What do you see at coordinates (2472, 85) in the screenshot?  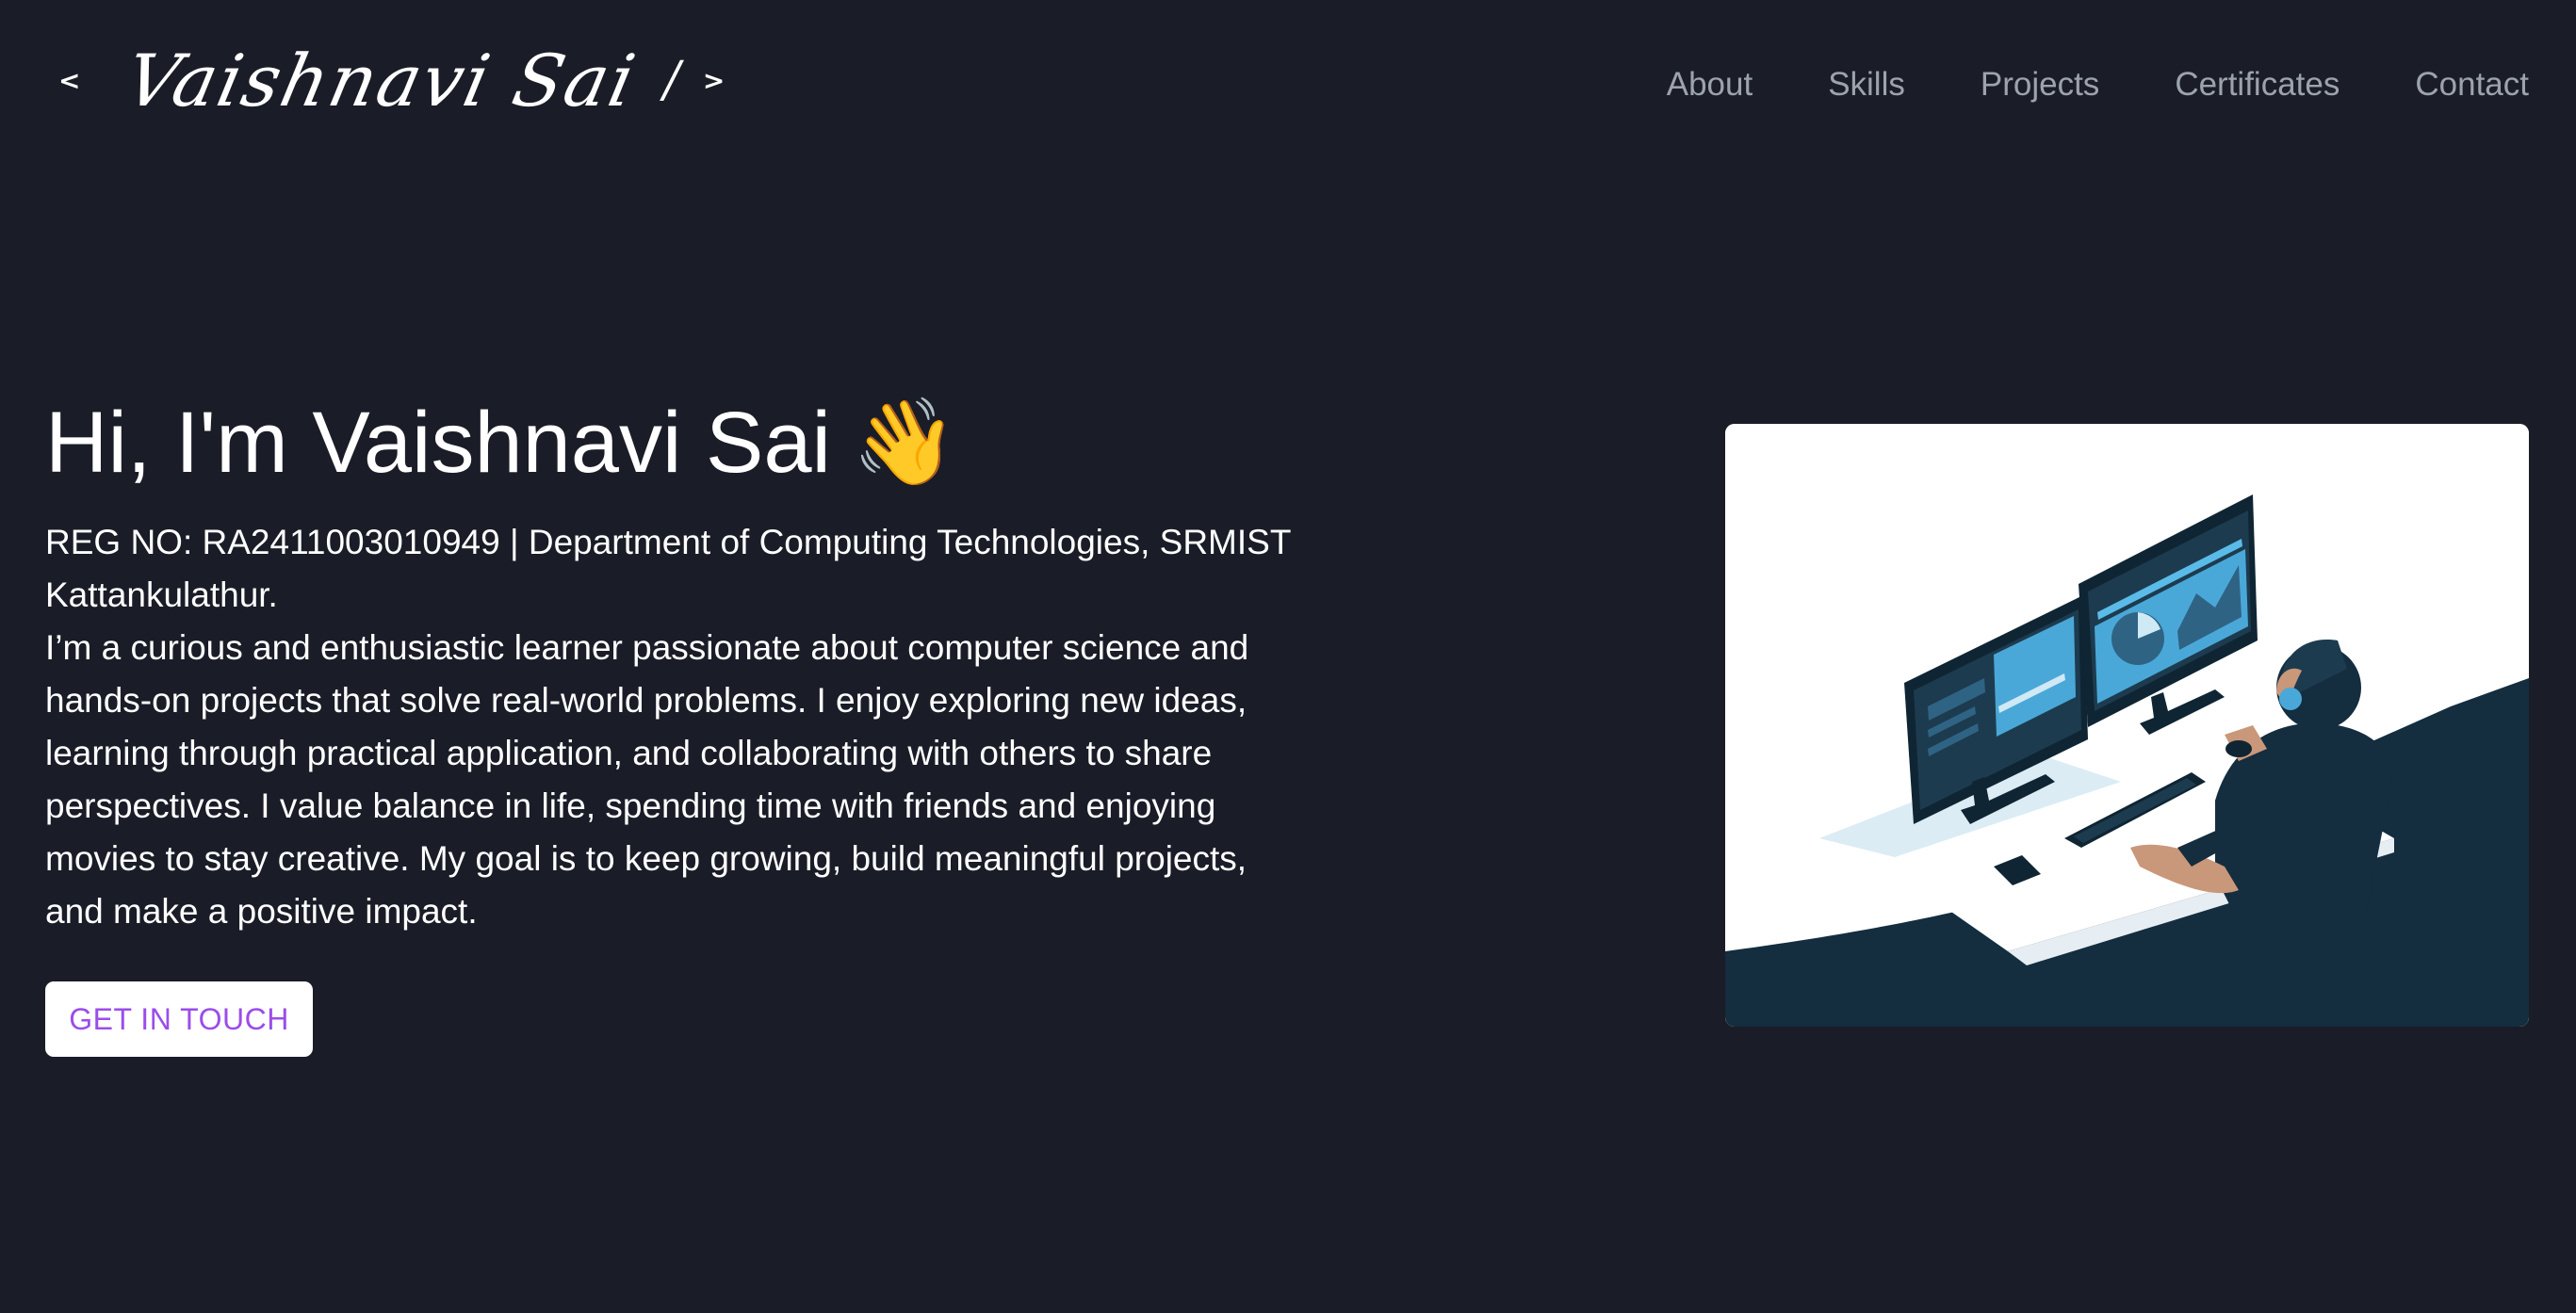 I see `nav-link-contact: Contact` at bounding box center [2472, 85].